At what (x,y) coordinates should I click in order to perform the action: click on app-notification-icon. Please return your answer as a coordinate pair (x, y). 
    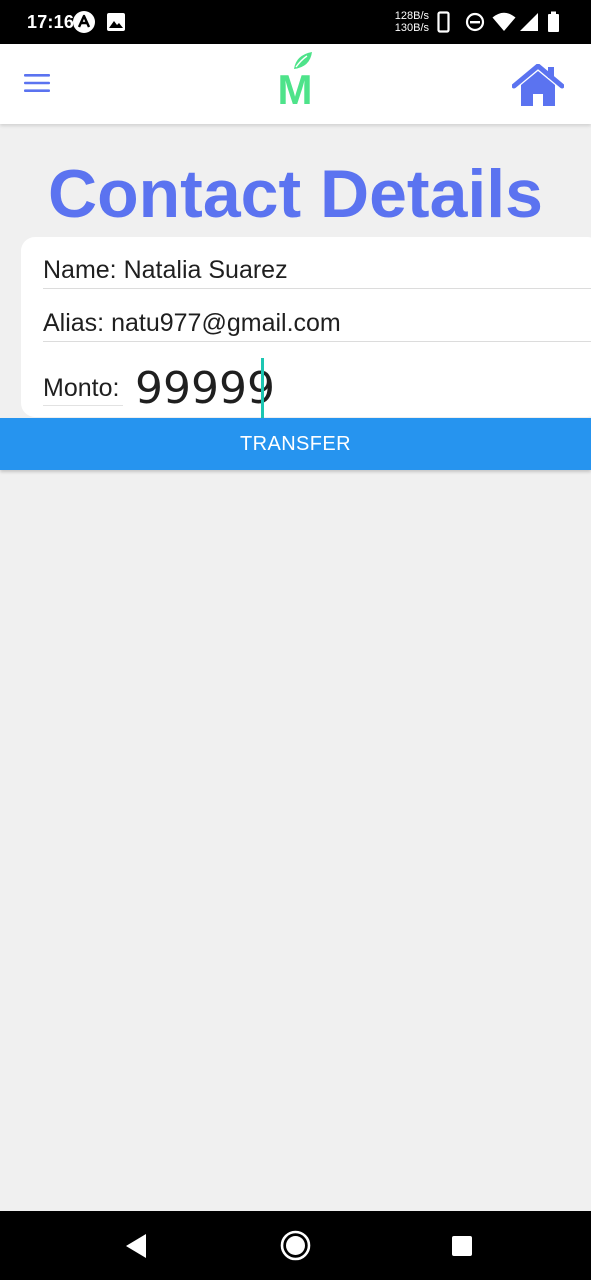
    Looking at the image, I should click on (84, 22).